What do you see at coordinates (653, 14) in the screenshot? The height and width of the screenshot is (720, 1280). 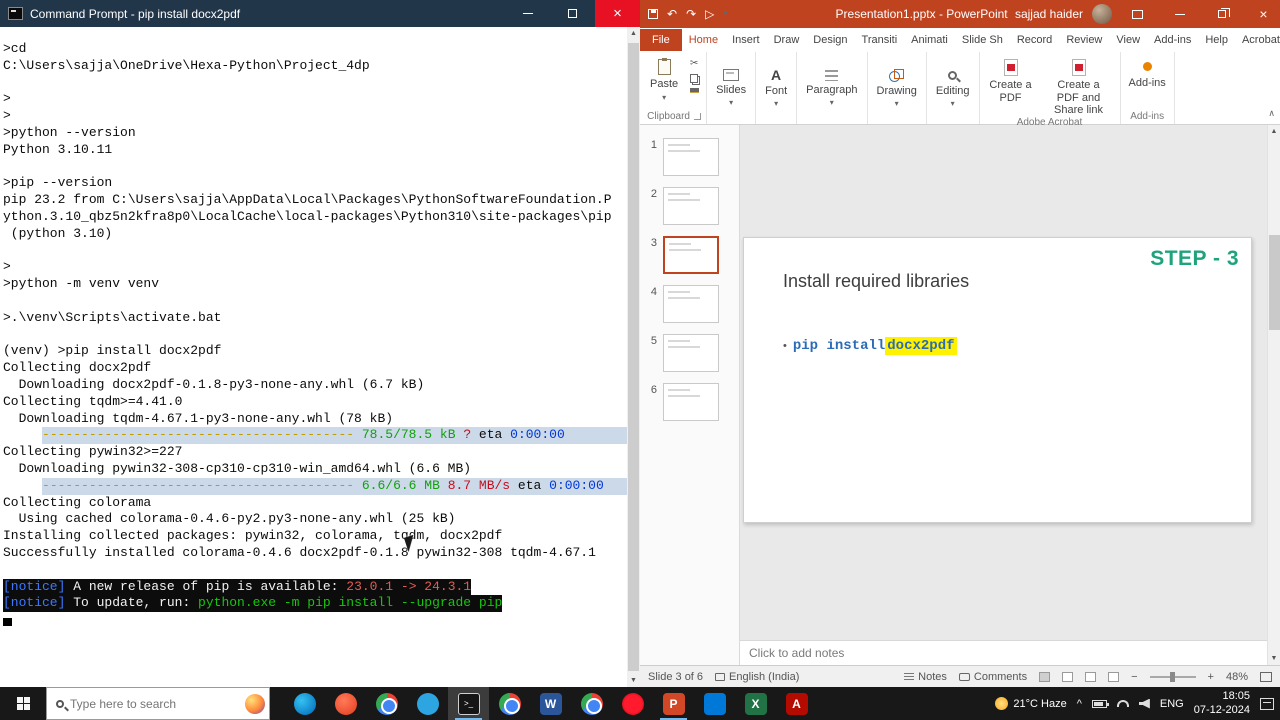 I see `save-icon` at bounding box center [653, 14].